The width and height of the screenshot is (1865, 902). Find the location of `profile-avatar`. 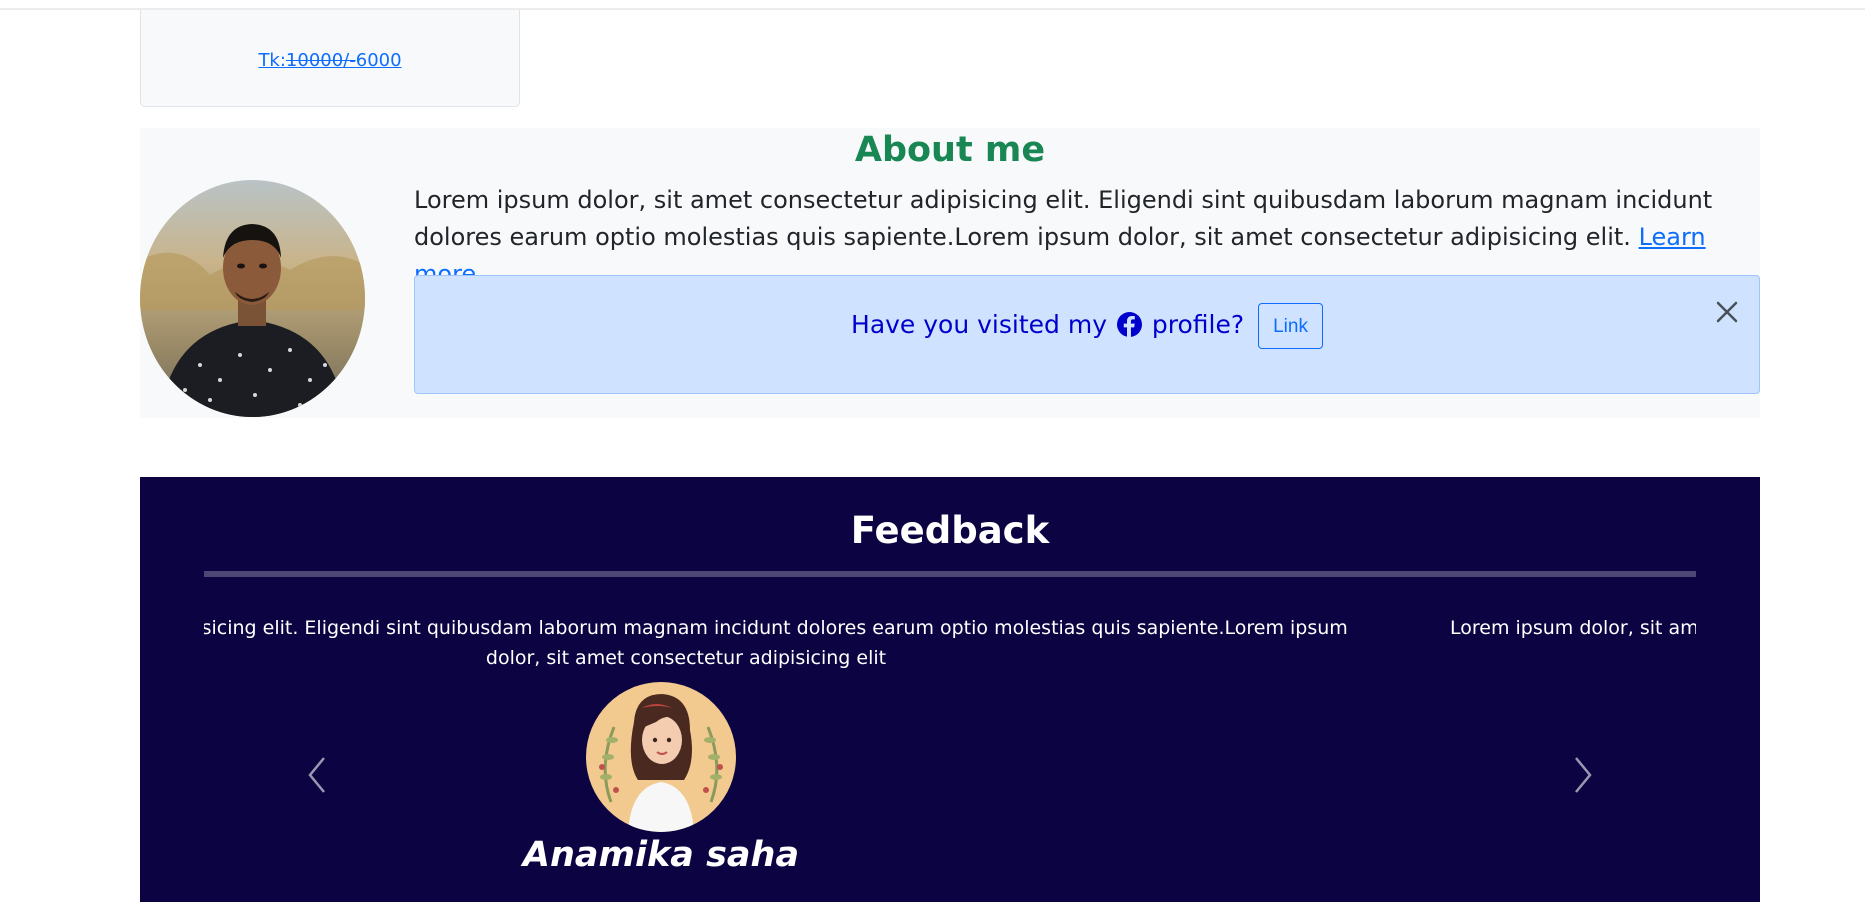

profile-avatar is located at coordinates (252, 298).